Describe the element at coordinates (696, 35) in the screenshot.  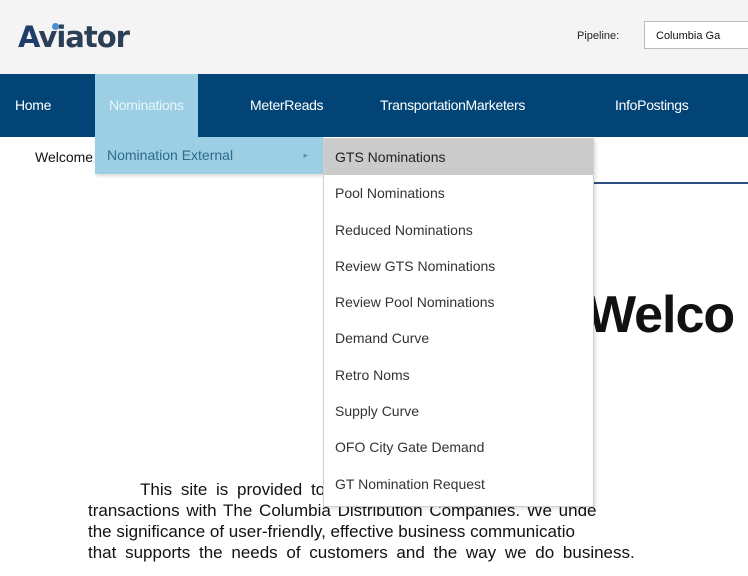
I see `pipeline-select: Columbia Ga` at that location.